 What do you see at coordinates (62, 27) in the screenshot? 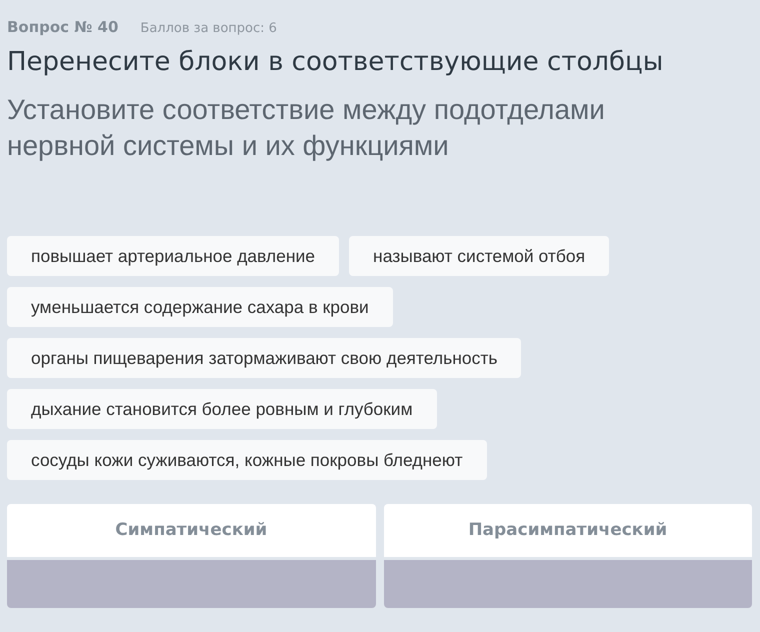
I see `question-number: Вопрос № 40` at bounding box center [62, 27].